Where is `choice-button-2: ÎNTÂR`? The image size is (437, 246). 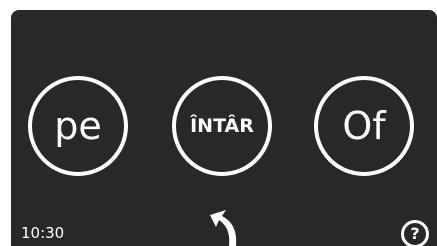
choice-button-2: ÎNTÂR is located at coordinates (222, 126).